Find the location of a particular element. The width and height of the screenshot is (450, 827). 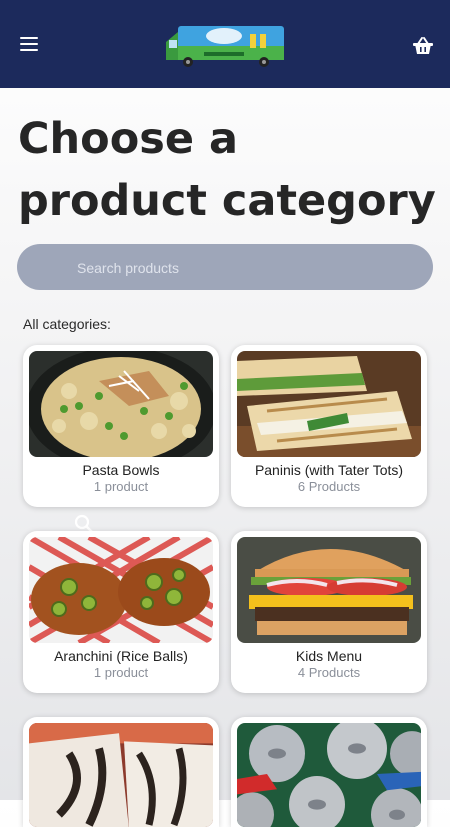

search-input is located at coordinates (242, 268).